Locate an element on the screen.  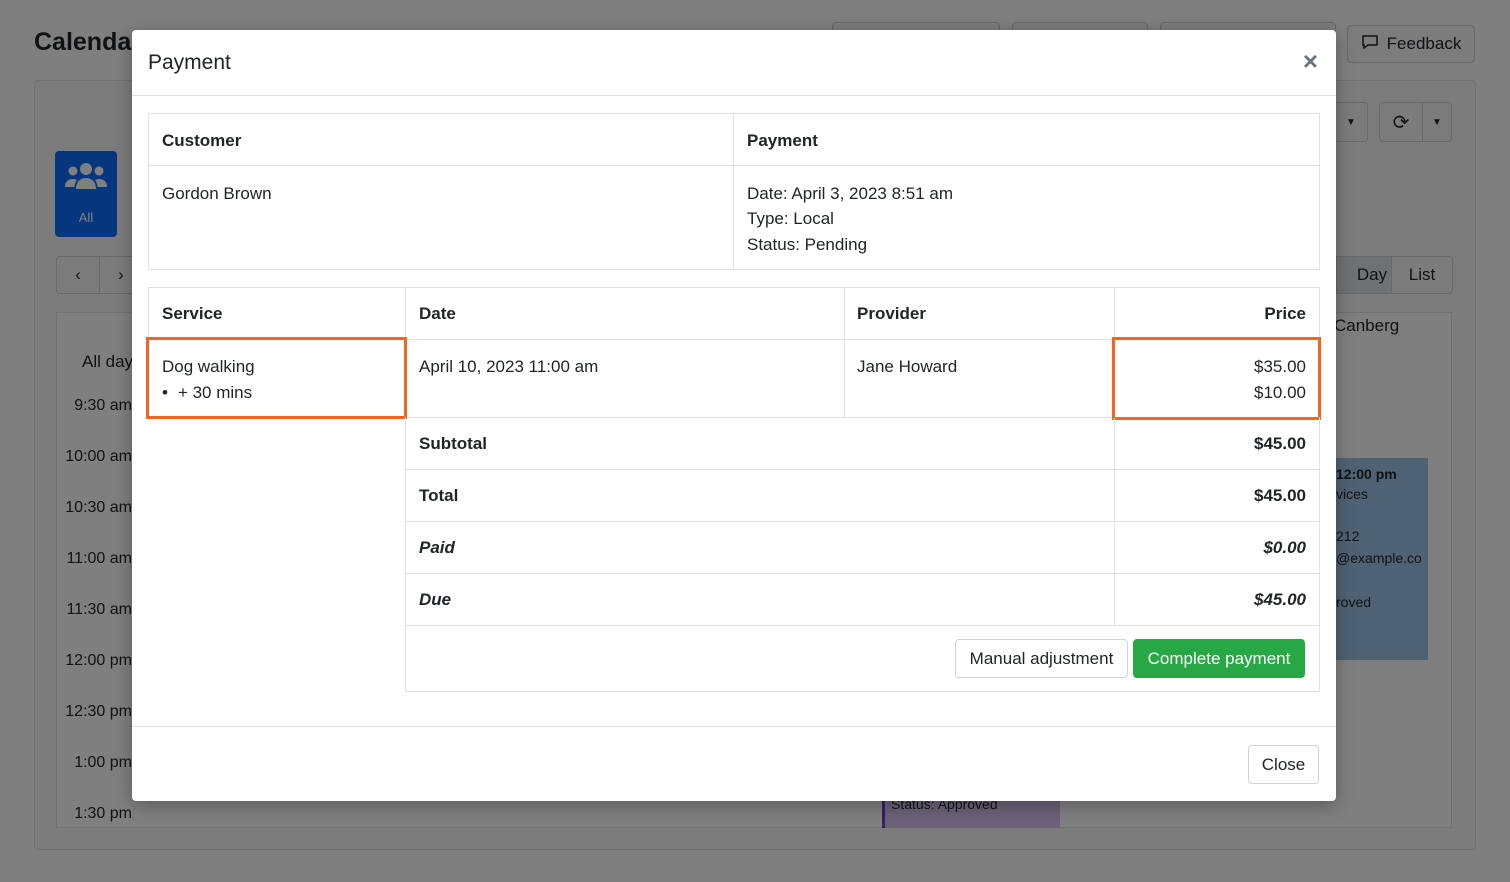
modal-title: Payment is located at coordinates (189, 62).